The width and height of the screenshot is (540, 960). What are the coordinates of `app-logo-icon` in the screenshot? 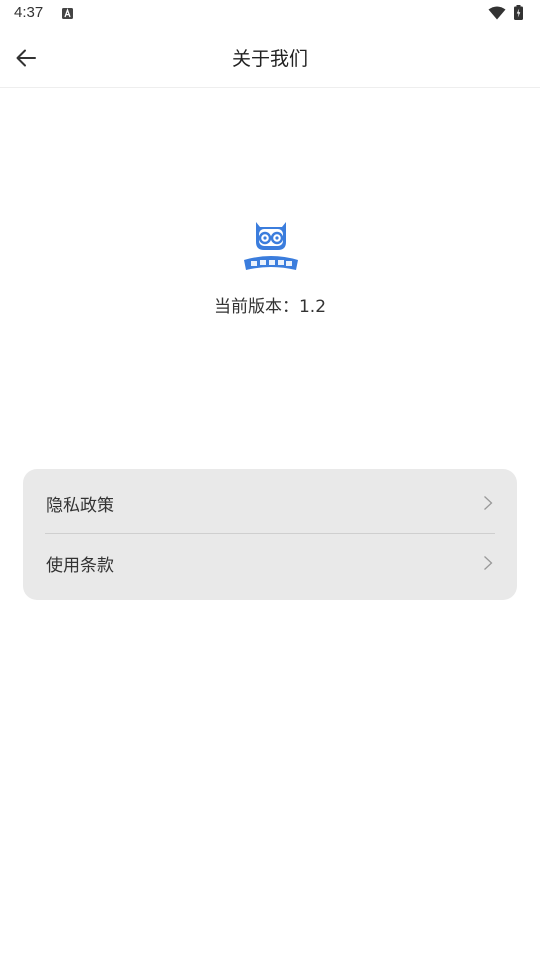 It's located at (271, 246).